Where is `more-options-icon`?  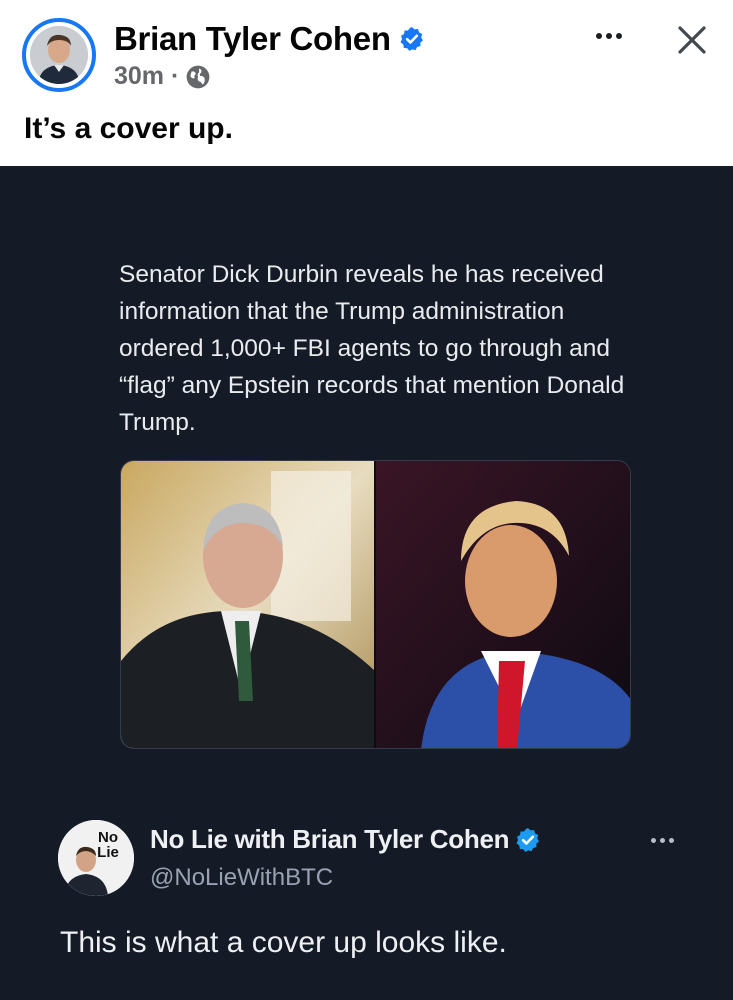
more-options-icon is located at coordinates (609, 36).